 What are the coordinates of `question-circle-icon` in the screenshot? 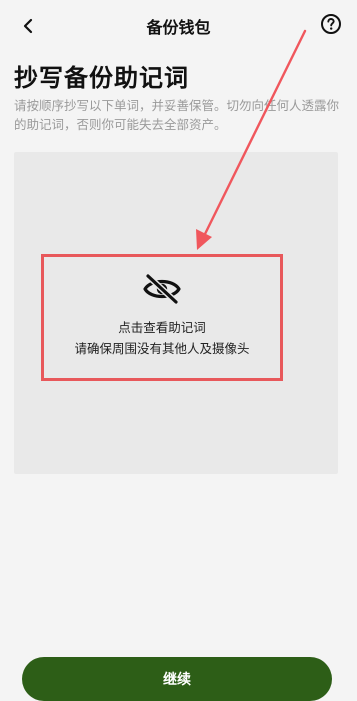 It's located at (331, 24).